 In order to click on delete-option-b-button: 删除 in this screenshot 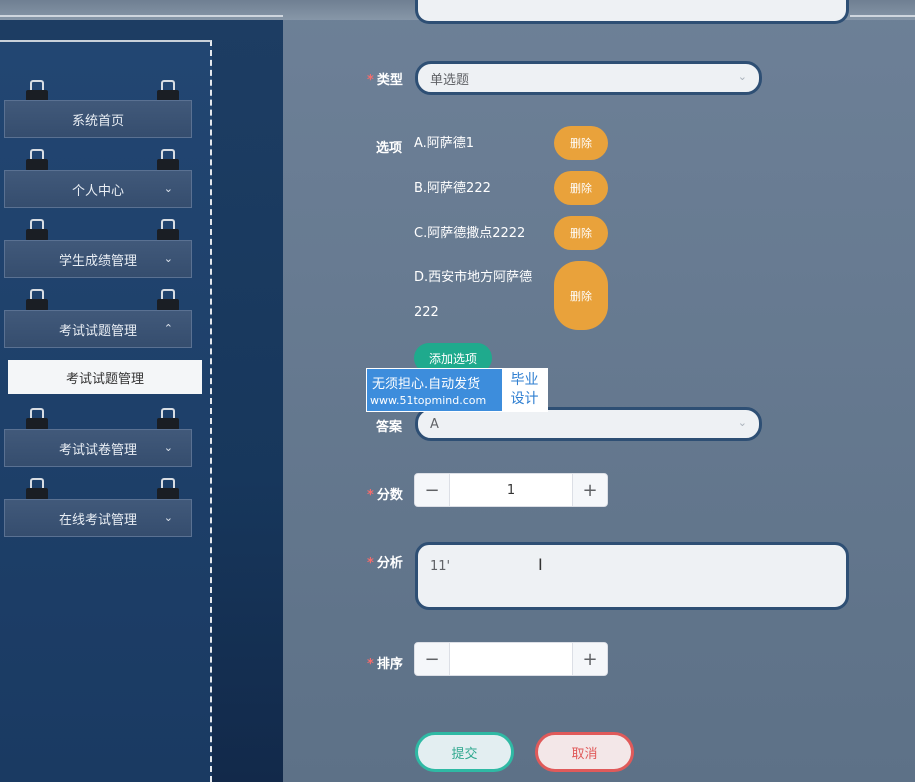, I will do `click(581, 188)`.